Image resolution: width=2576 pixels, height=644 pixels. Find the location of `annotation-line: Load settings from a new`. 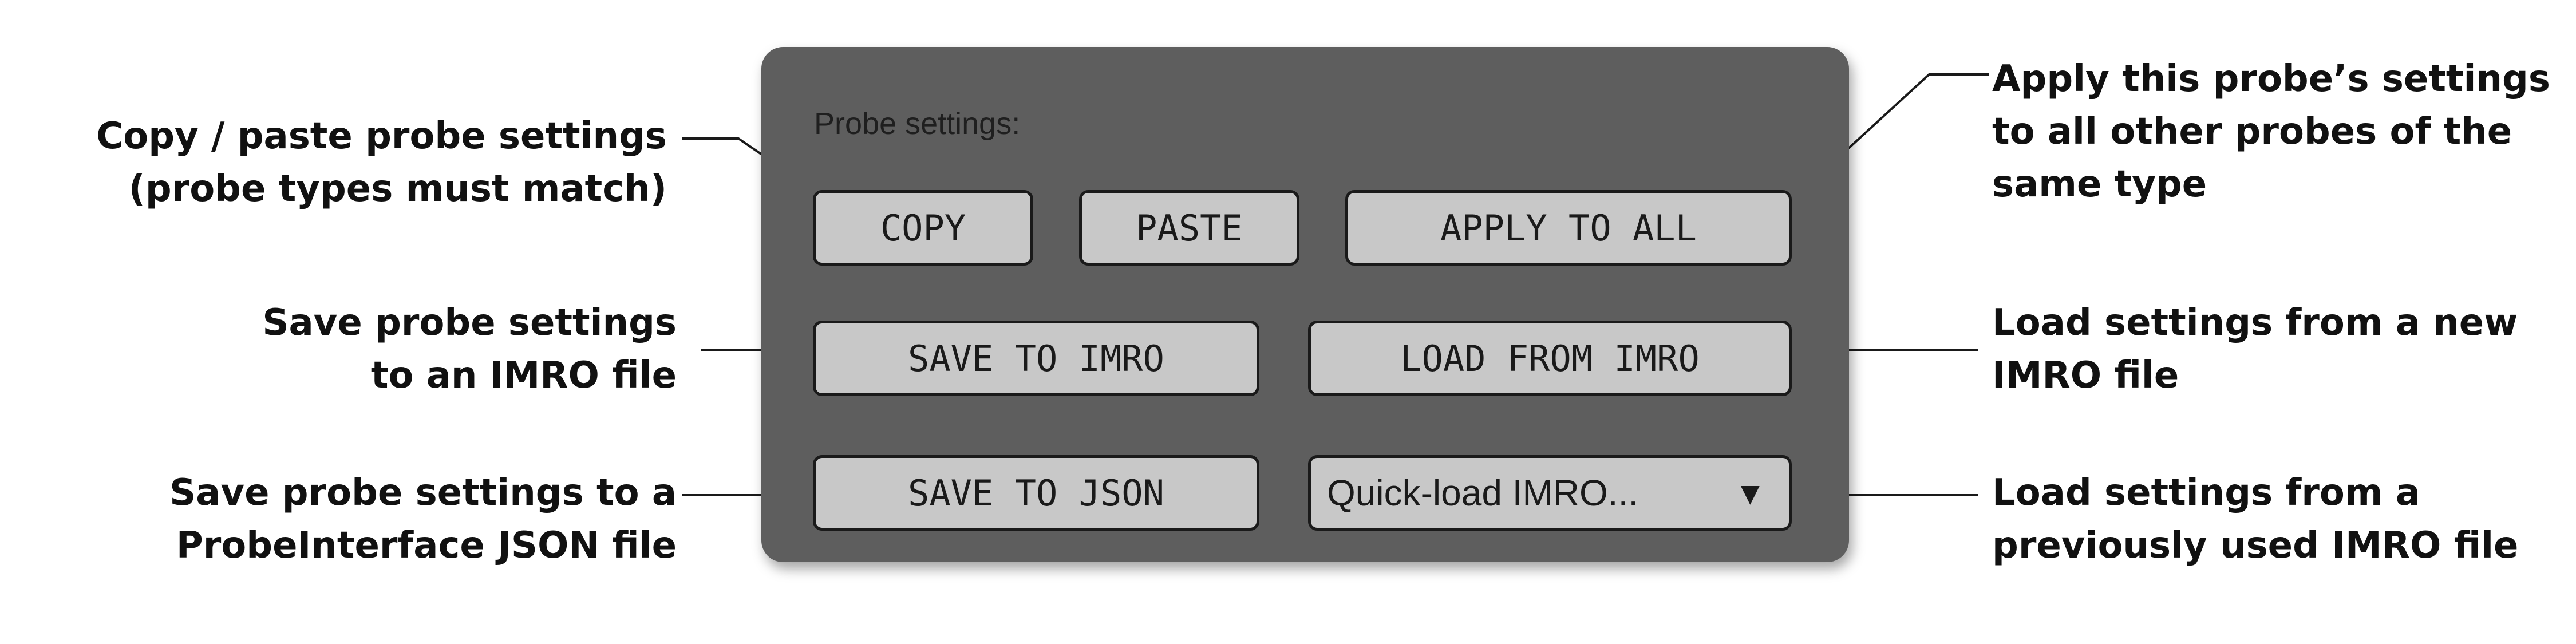

annotation-line: Load settings from a new is located at coordinates (2255, 323).